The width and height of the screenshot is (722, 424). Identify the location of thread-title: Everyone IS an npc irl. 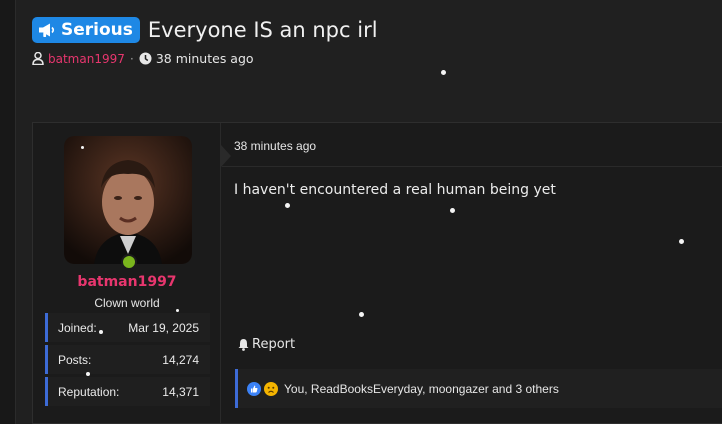
(262, 30).